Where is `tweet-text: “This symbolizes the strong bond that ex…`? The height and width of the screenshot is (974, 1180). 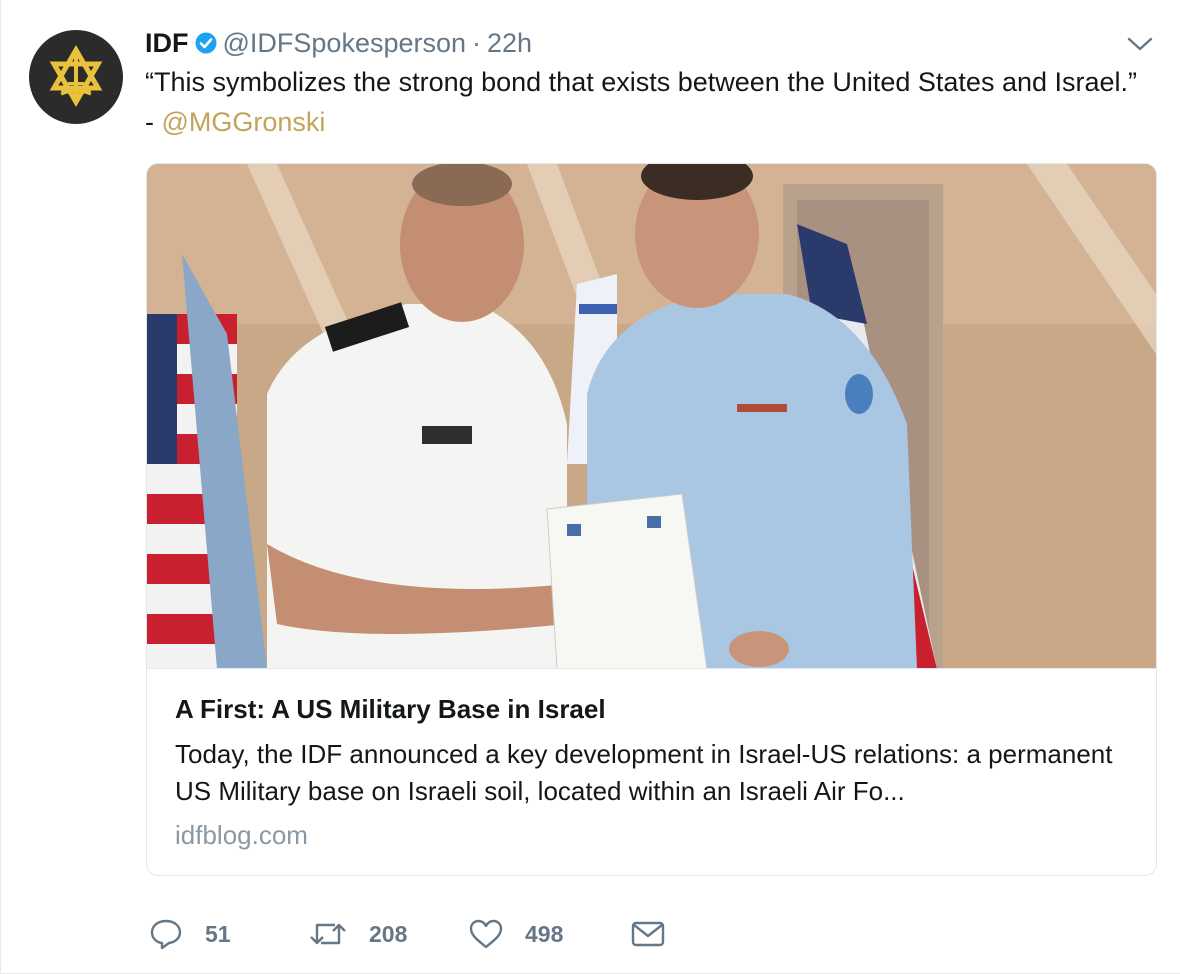 tweet-text: “This symbolizes the strong bond that ex… is located at coordinates (645, 102).